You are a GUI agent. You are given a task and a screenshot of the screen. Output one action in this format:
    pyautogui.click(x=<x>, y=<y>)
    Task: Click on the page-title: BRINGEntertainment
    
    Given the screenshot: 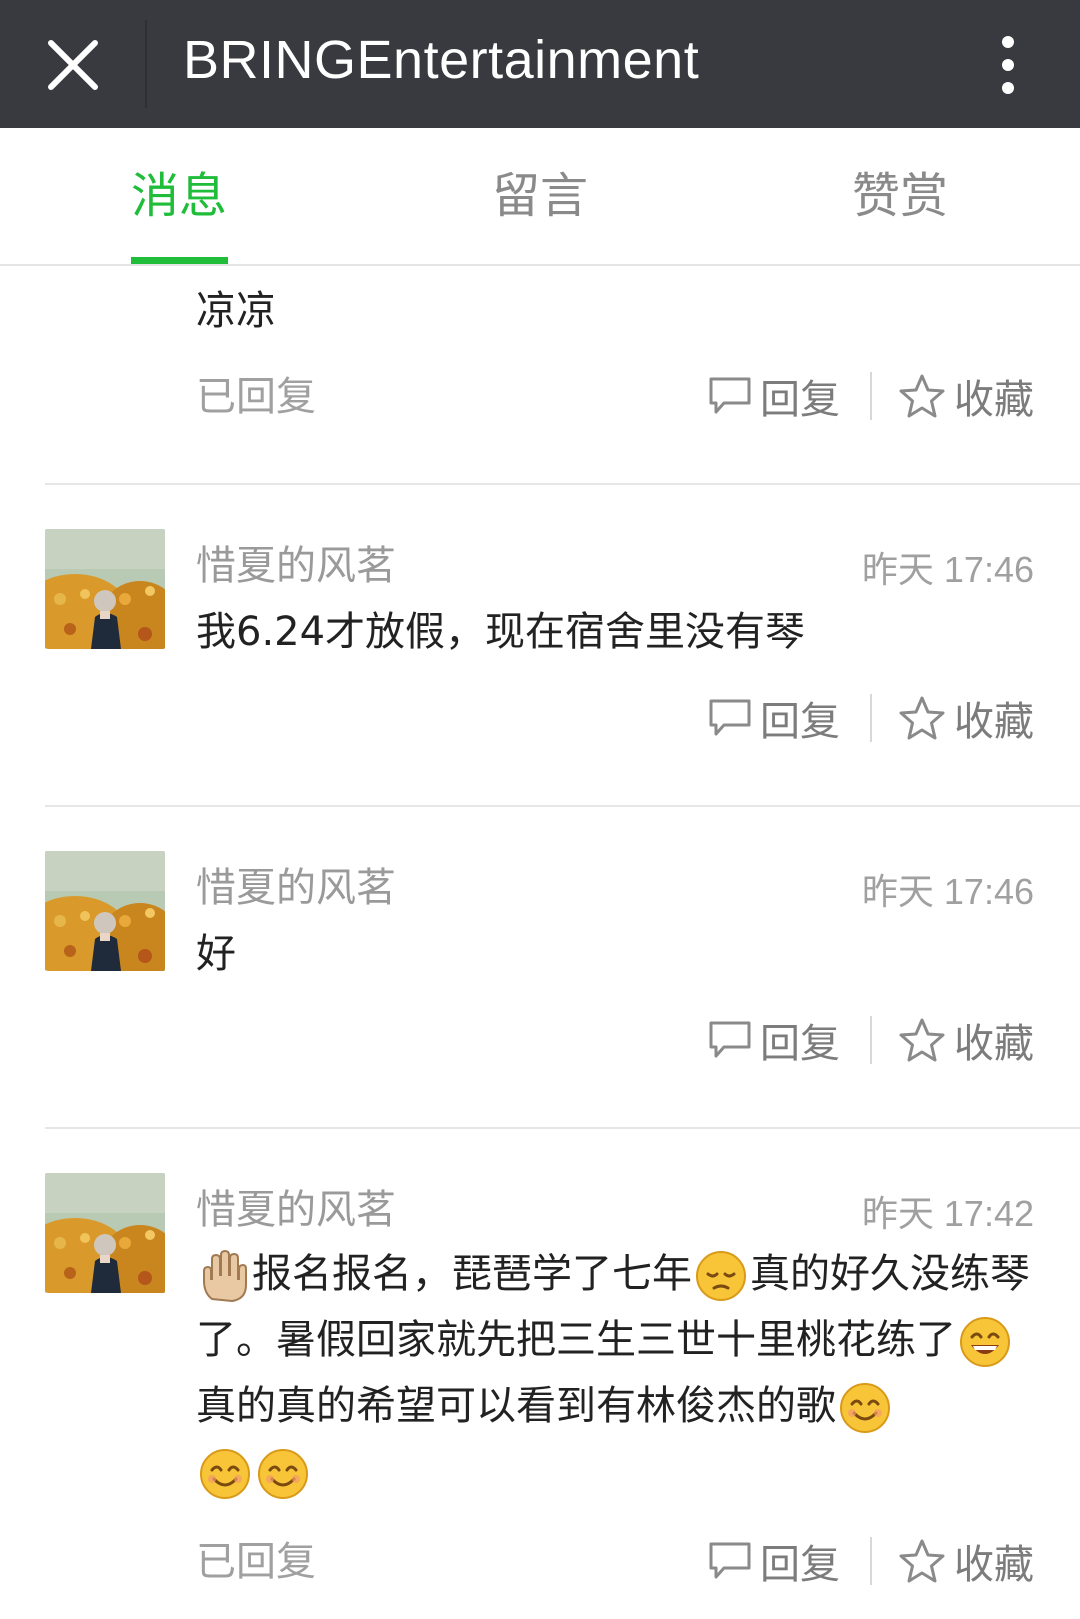 What is the action you would take?
    pyautogui.click(x=441, y=60)
    